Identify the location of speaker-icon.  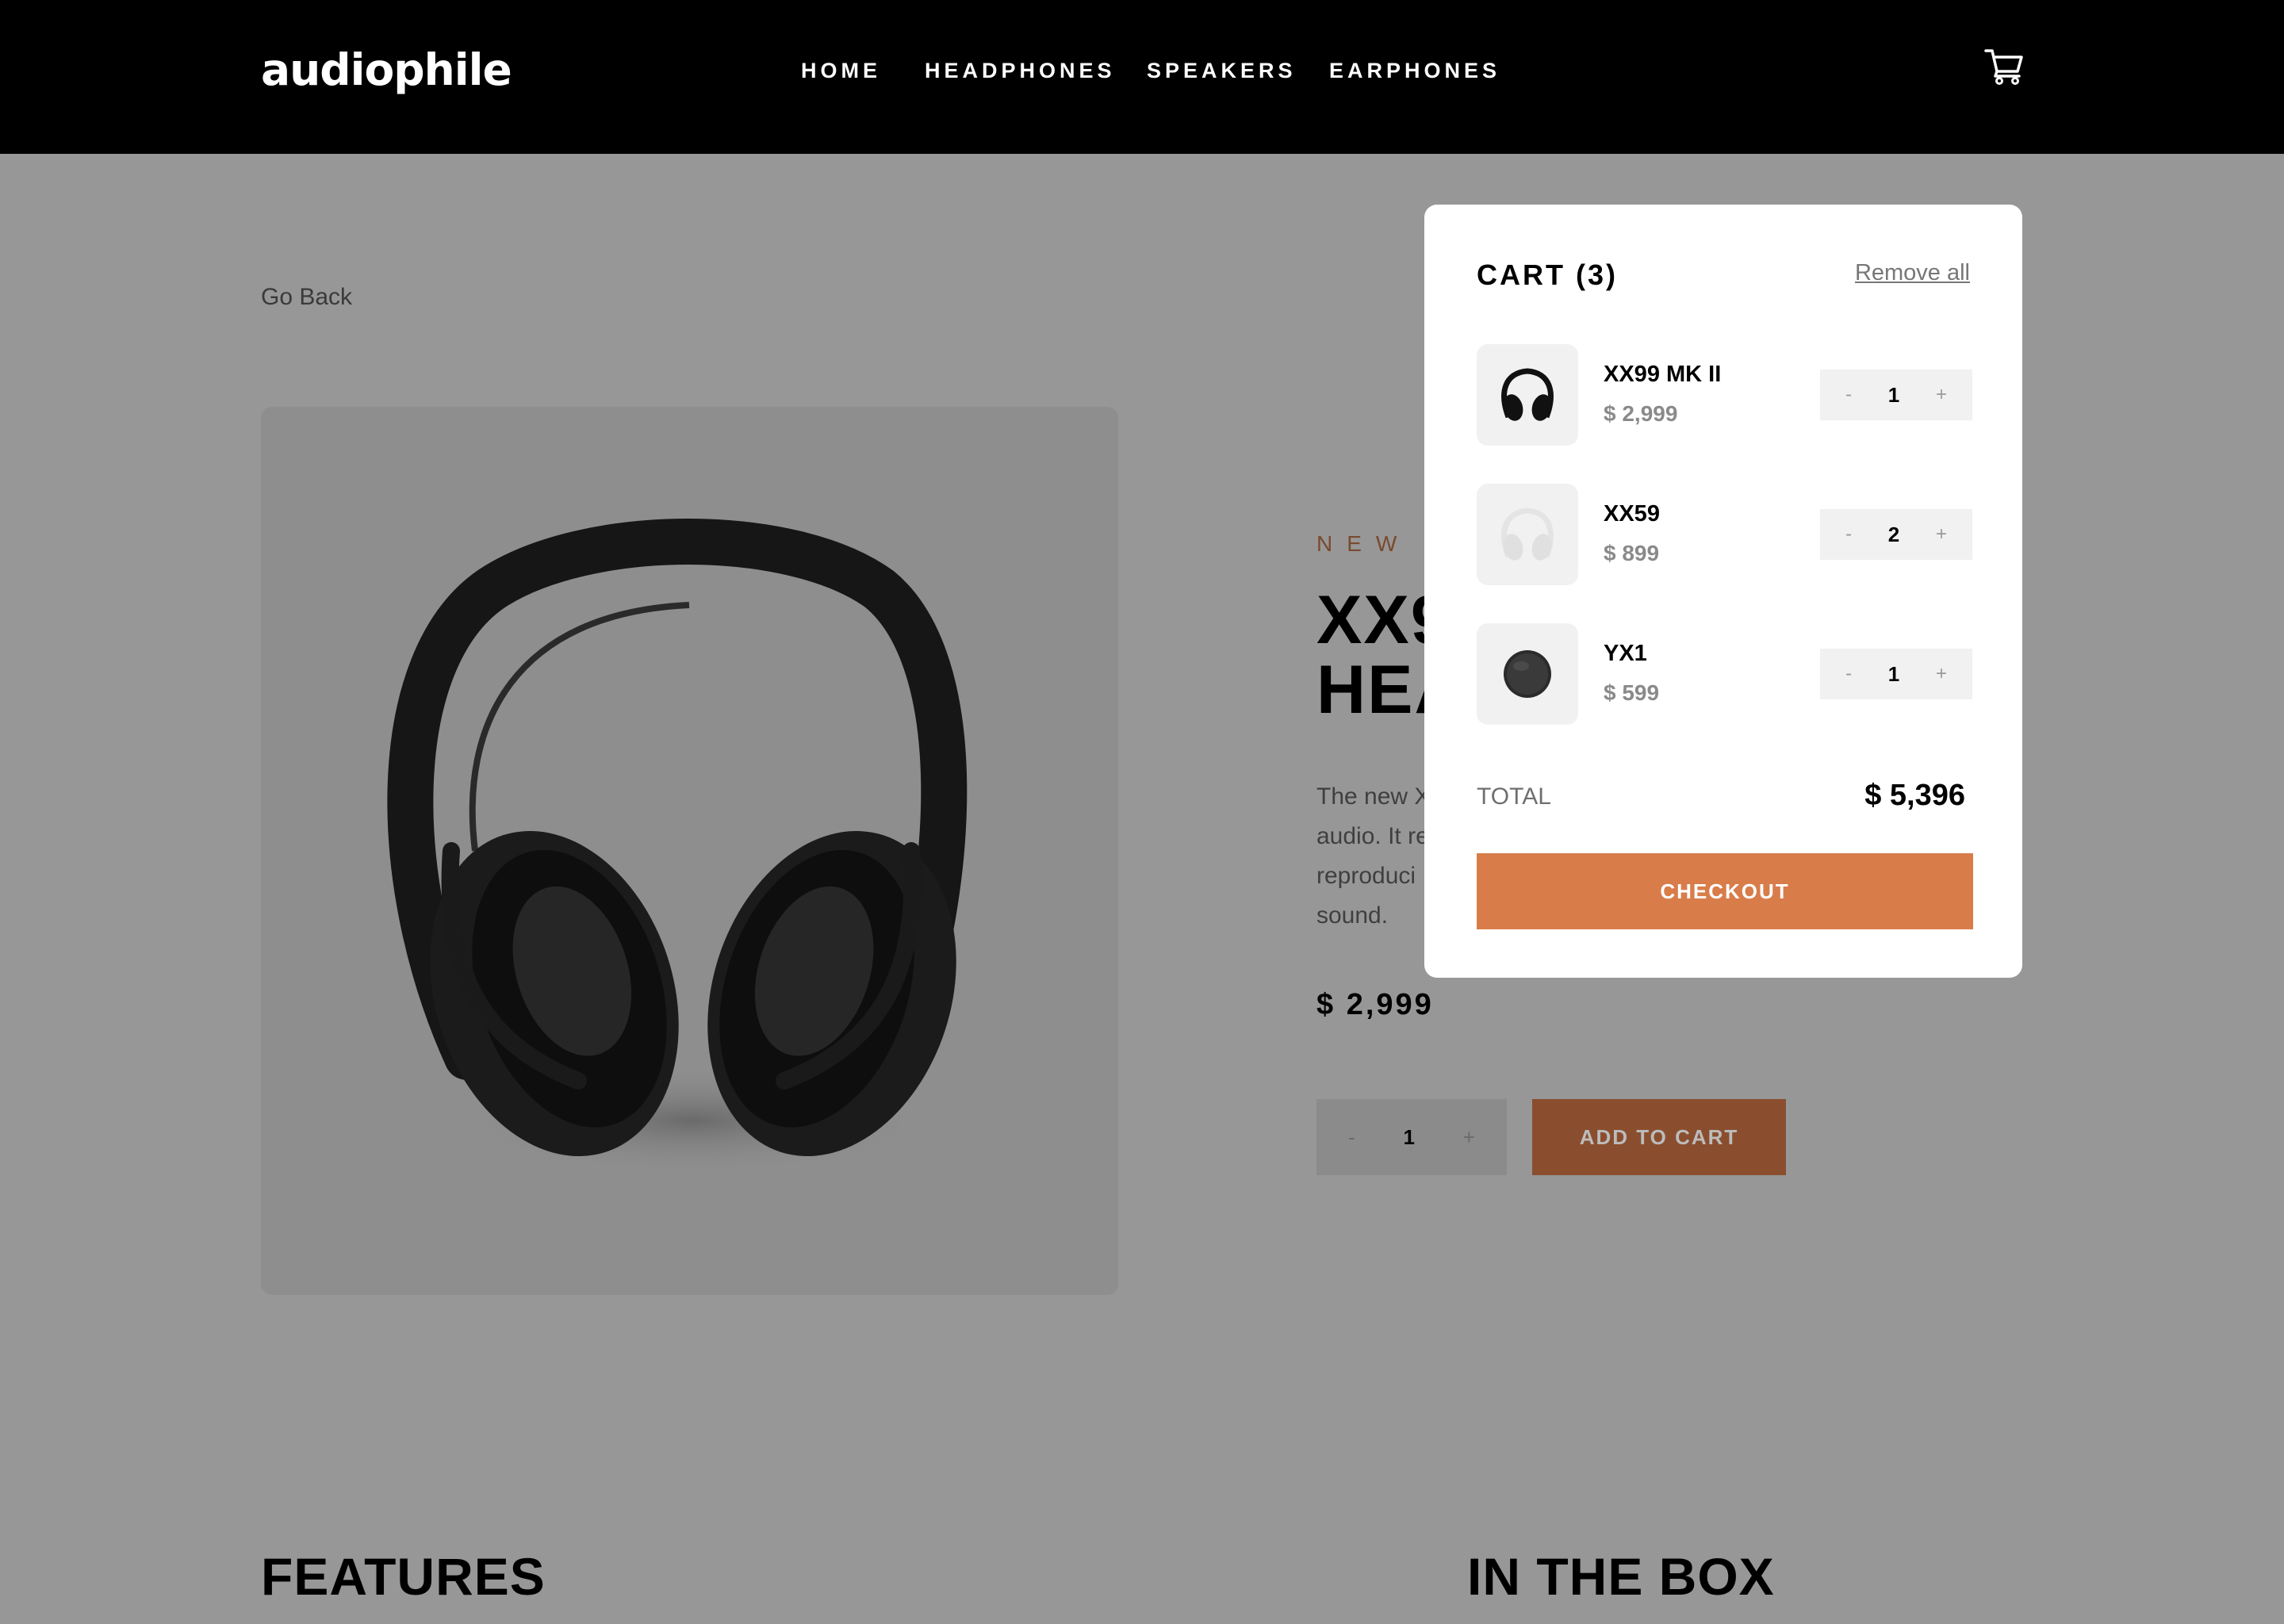
(1527, 674).